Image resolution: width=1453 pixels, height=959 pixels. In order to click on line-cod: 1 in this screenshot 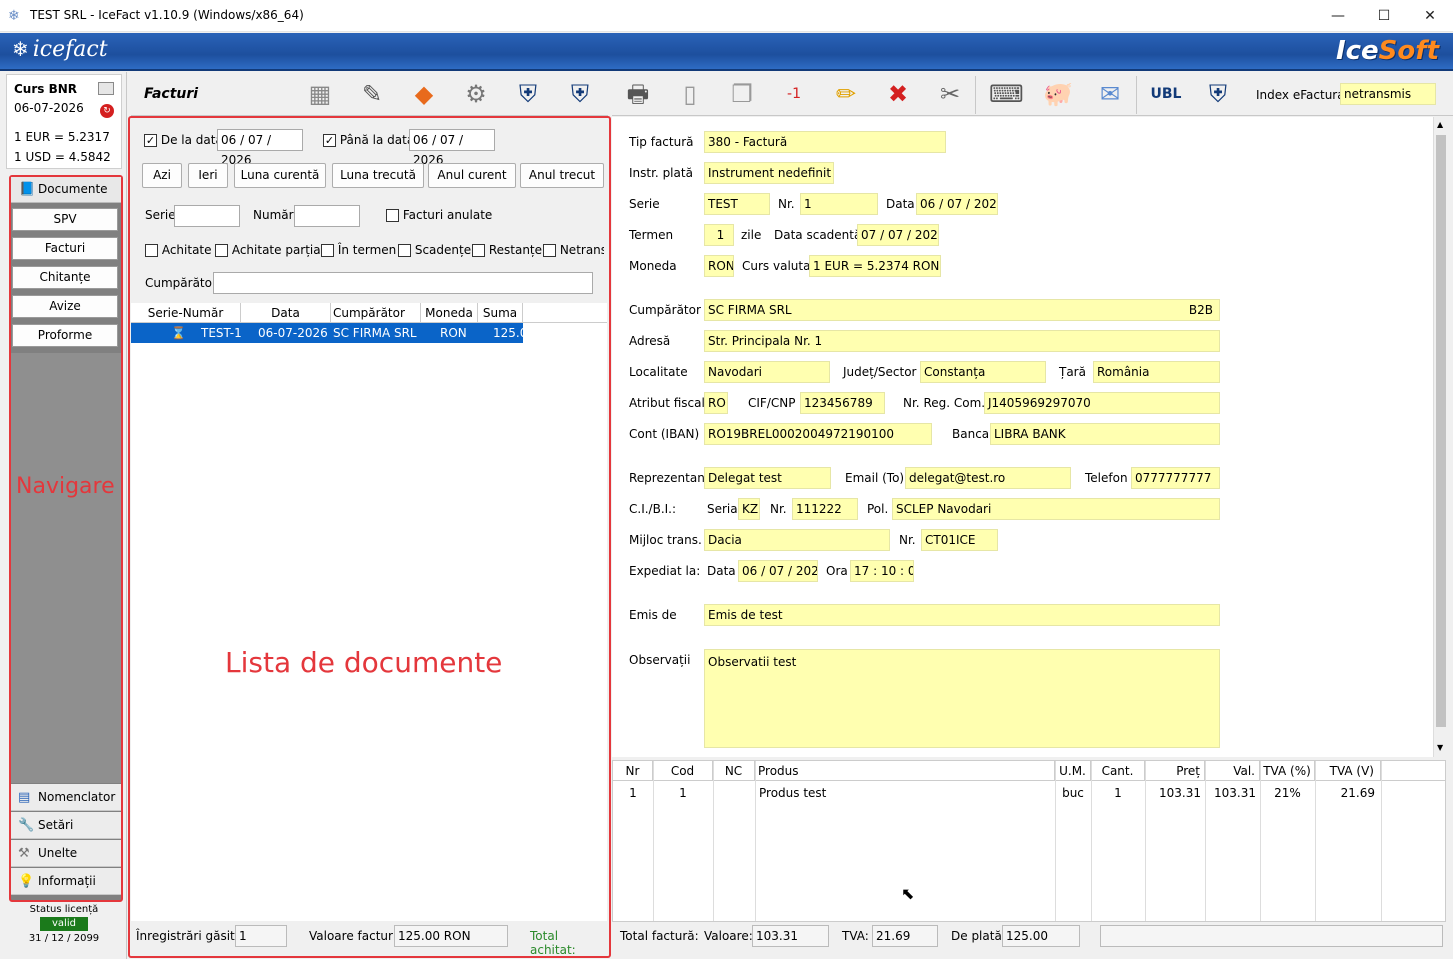, I will do `click(683, 793)`.